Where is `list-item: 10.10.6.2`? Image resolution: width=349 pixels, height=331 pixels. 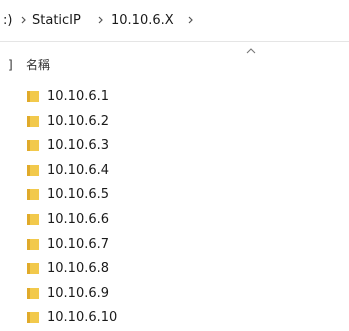
list-item: 10.10.6.2 is located at coordinates (174, 121).